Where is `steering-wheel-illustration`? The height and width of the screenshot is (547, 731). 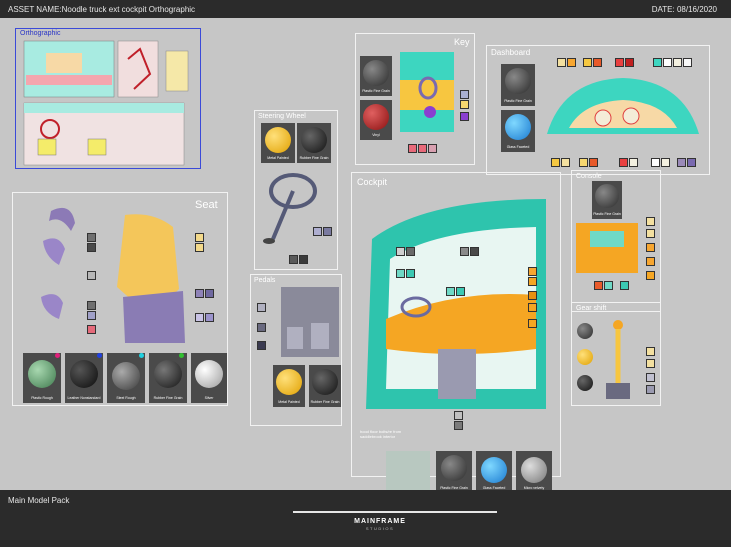
steering-wheel-illustration is located at coordinates (290, 208).